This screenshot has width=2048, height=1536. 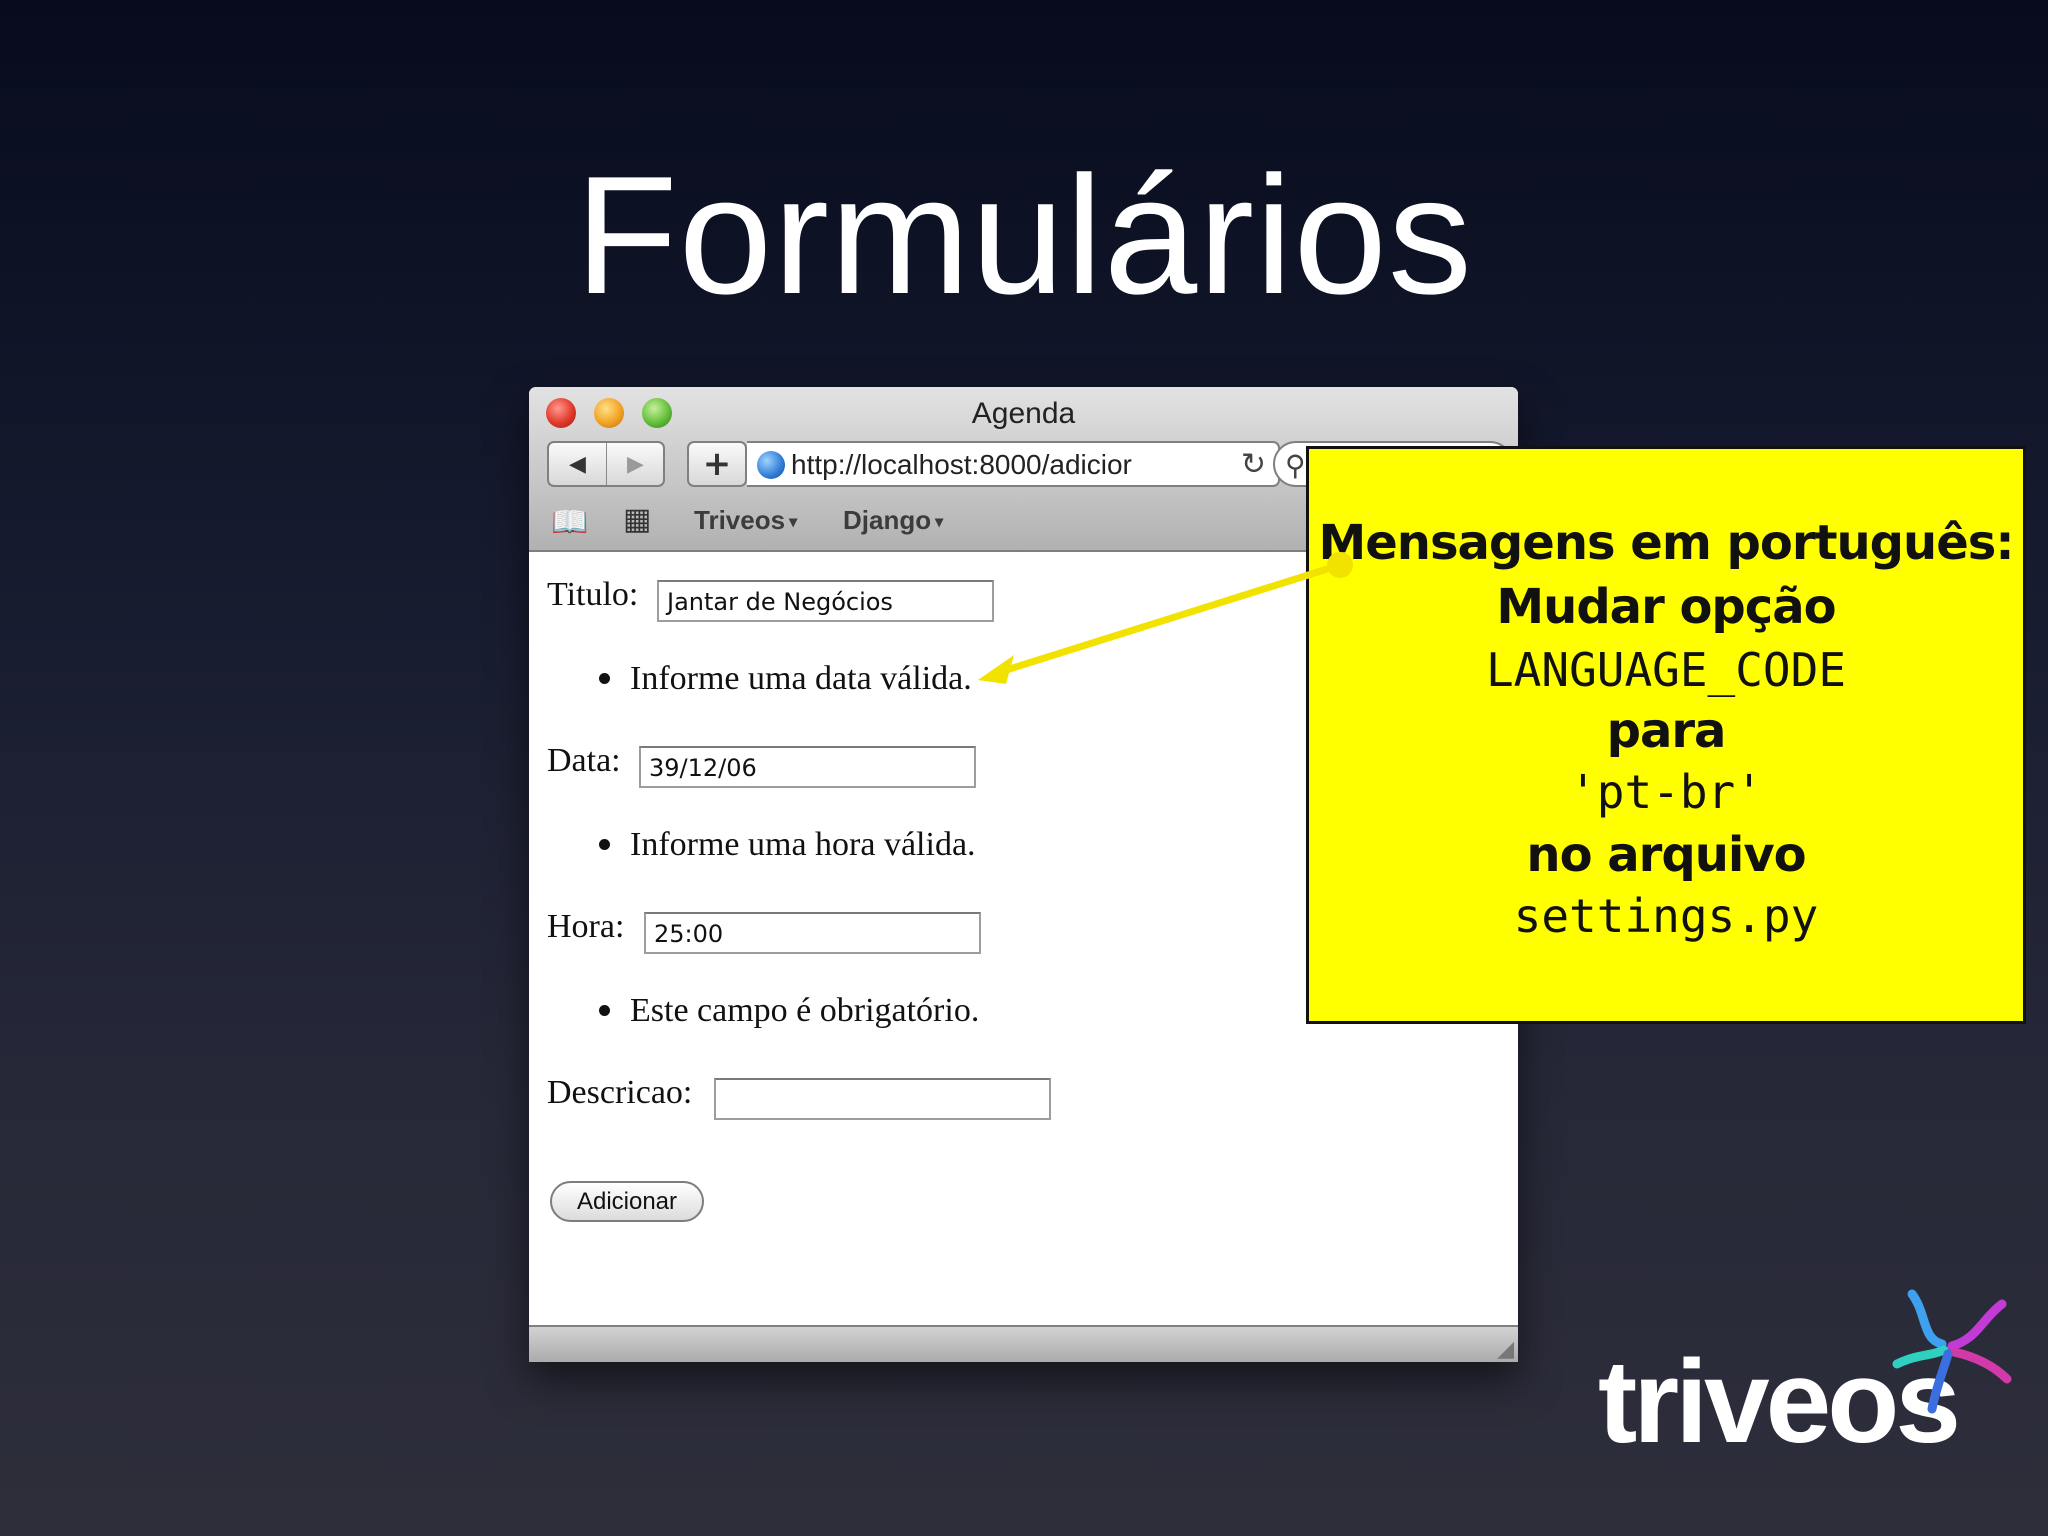 I want to click on callout-arrow-dot, so click(x=1340, y=565).